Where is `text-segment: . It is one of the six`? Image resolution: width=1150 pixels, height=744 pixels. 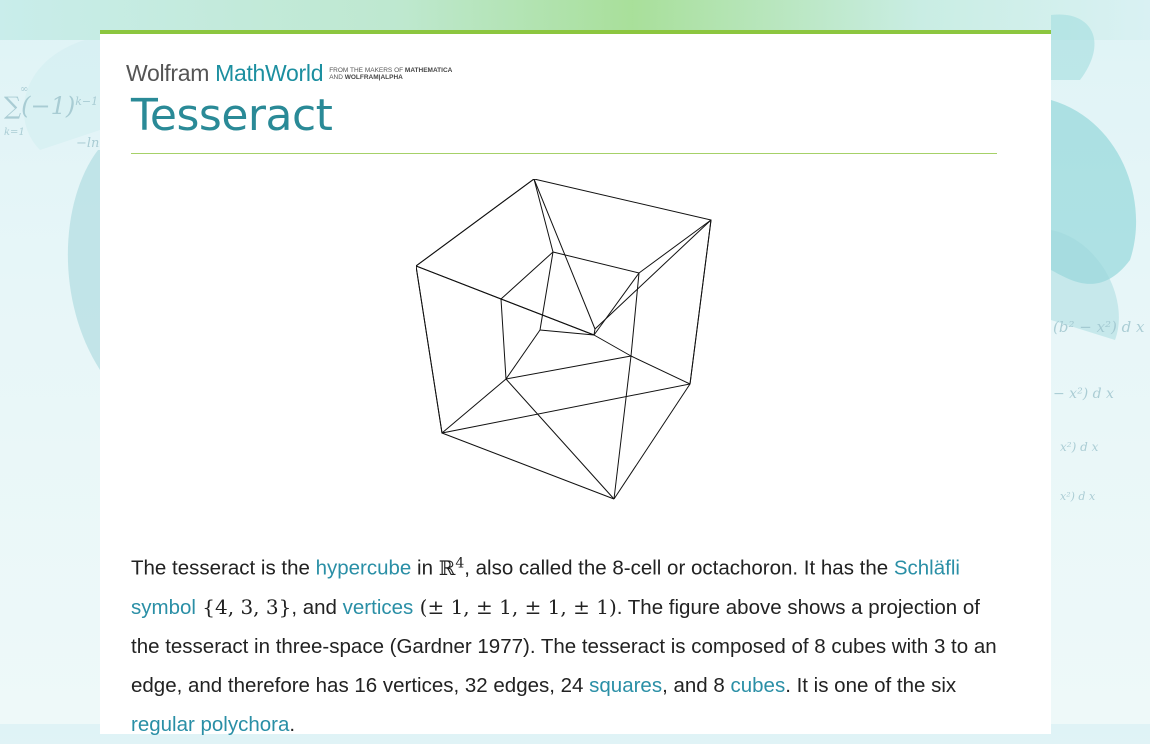
text-segment: . It is one of the six is located at coordinates (871, 685).